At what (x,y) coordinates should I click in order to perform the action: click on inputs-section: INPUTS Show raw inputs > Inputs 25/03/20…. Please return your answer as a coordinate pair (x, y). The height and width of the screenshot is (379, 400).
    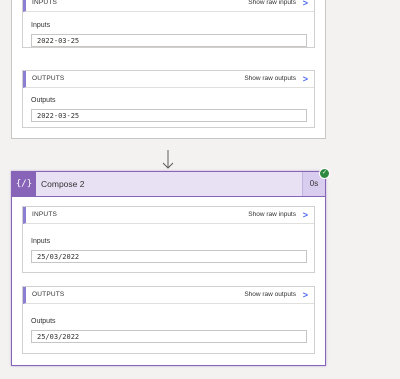
    Looking at the image, I should click on (168, 239).